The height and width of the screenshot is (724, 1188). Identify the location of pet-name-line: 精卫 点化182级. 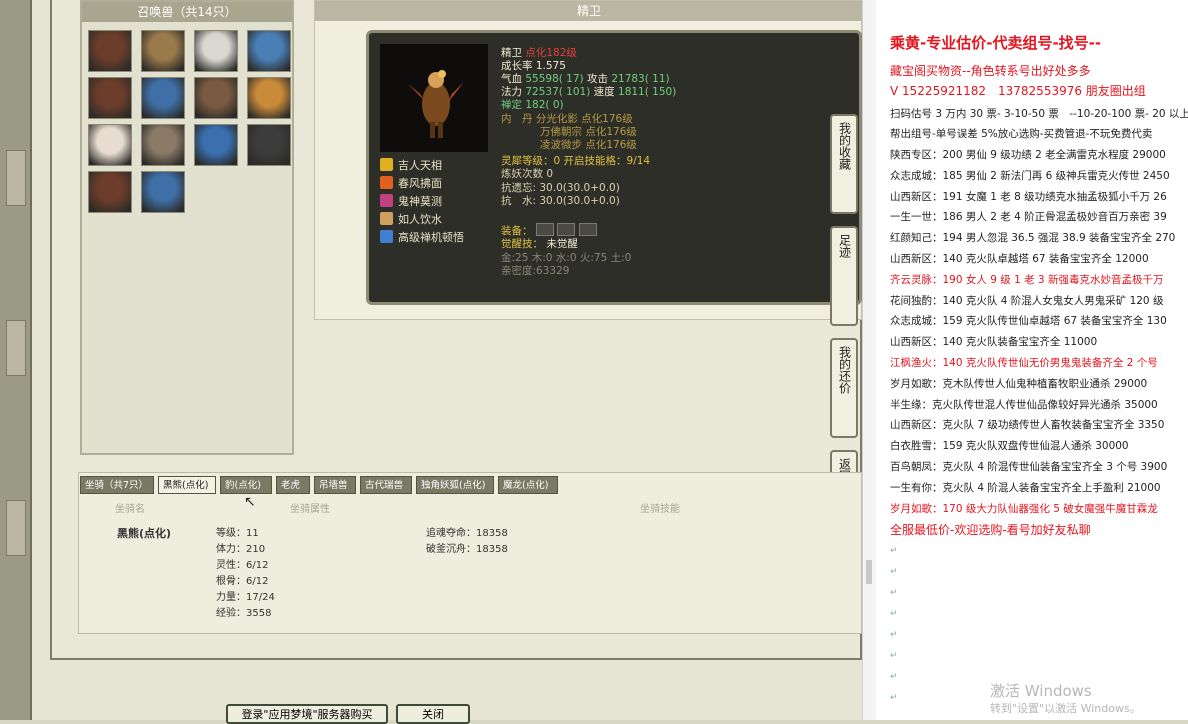
(539, 53).